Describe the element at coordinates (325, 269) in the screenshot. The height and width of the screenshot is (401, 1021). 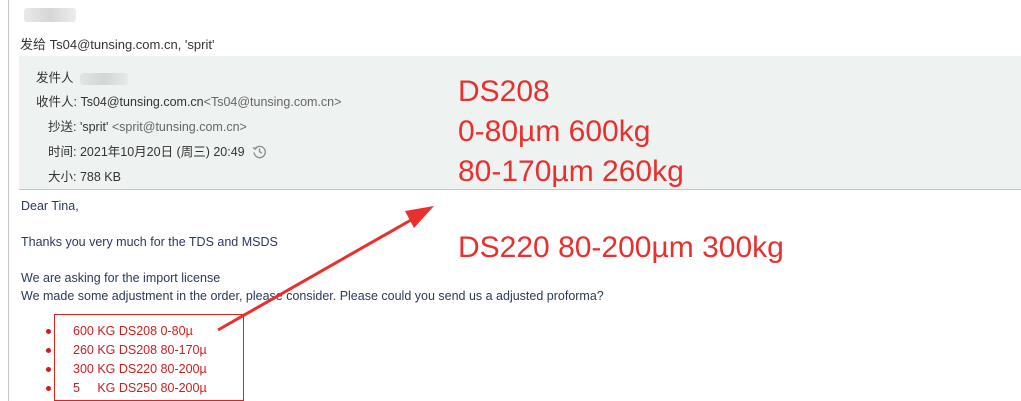
I see `annotation-arrow` at that location.